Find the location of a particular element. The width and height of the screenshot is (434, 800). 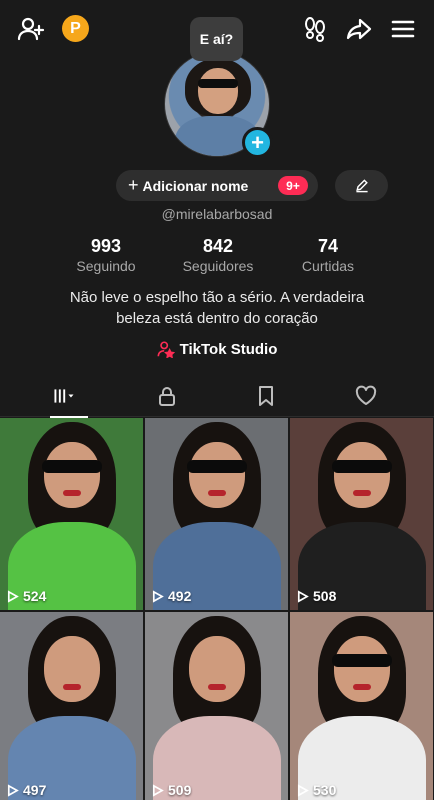

stat-likes: 74 Curtidas is located at coordinates (328, 255).